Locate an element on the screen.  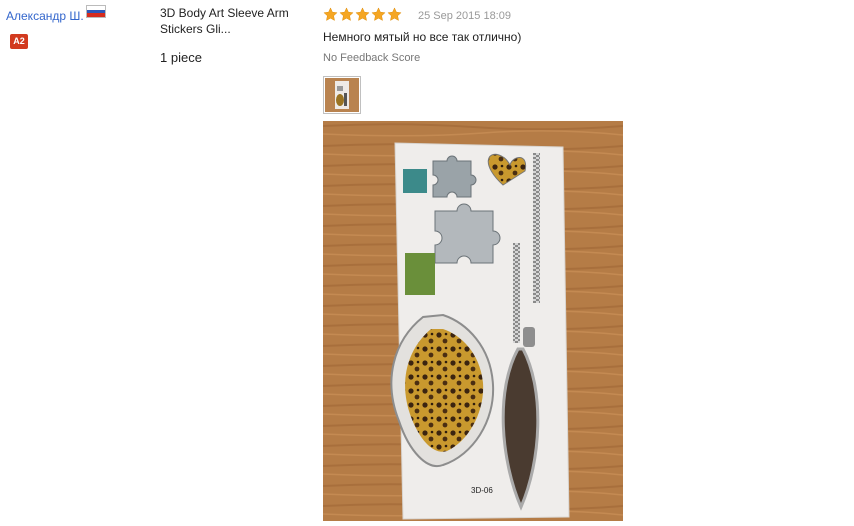
zipper-pull-icon is located at coordinates (529, 337).